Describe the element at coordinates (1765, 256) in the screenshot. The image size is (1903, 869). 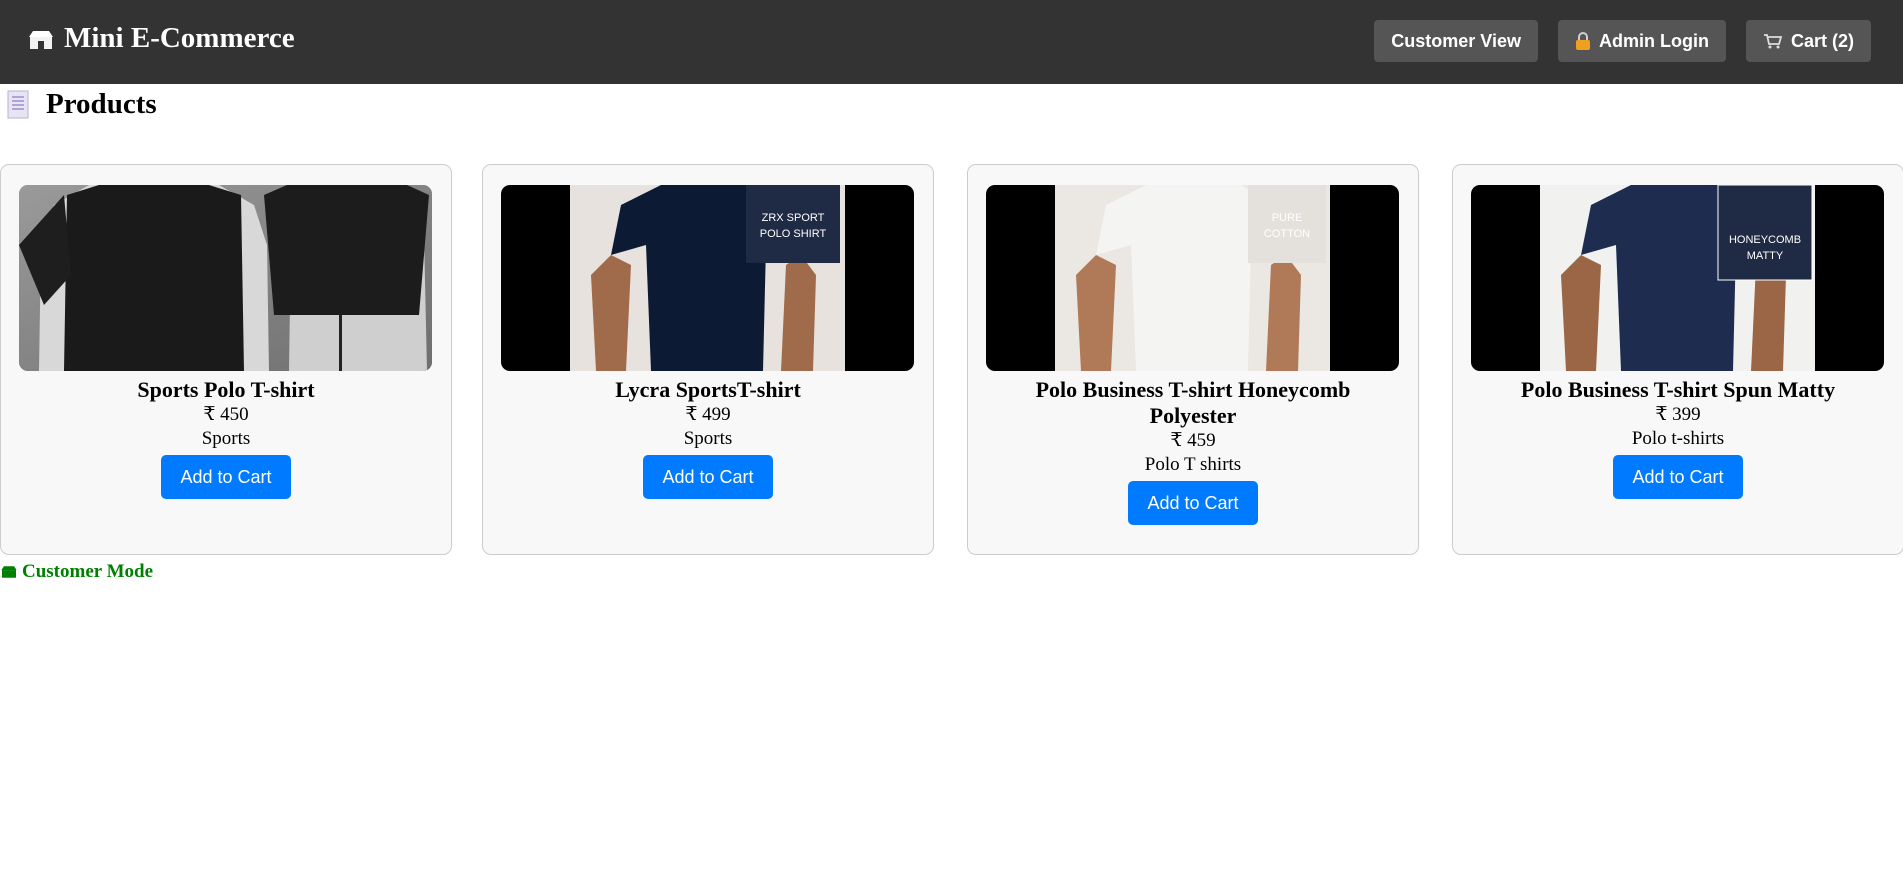
I see `image-label: MATTY` at that location.